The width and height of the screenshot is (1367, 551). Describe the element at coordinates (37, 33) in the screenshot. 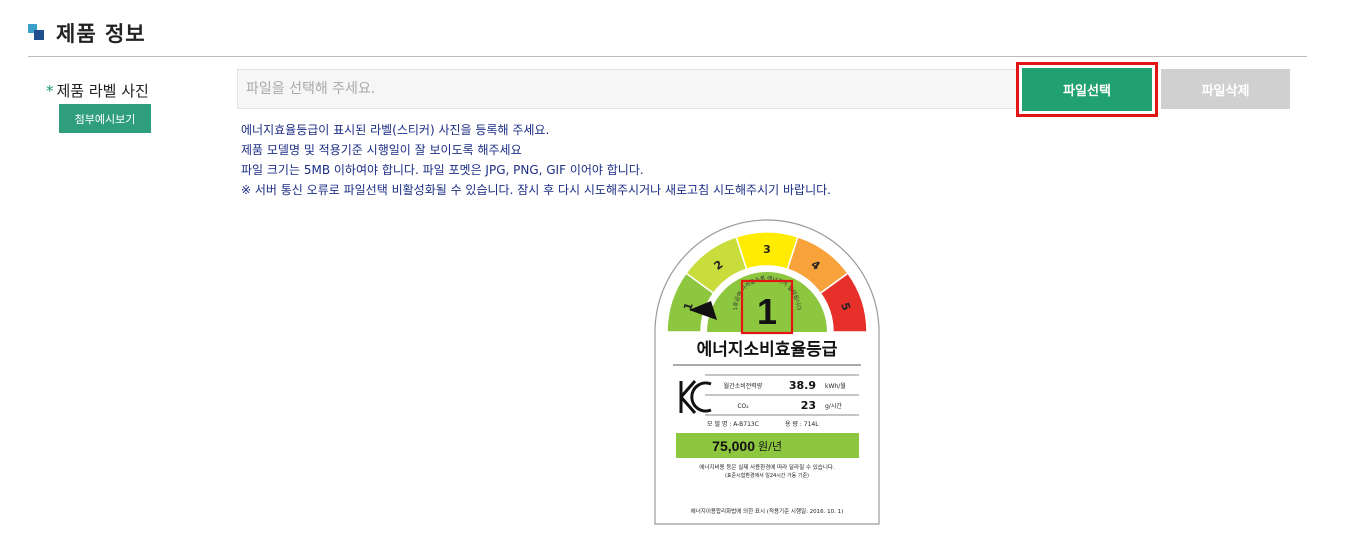

I see `section-title-icon` at that location.